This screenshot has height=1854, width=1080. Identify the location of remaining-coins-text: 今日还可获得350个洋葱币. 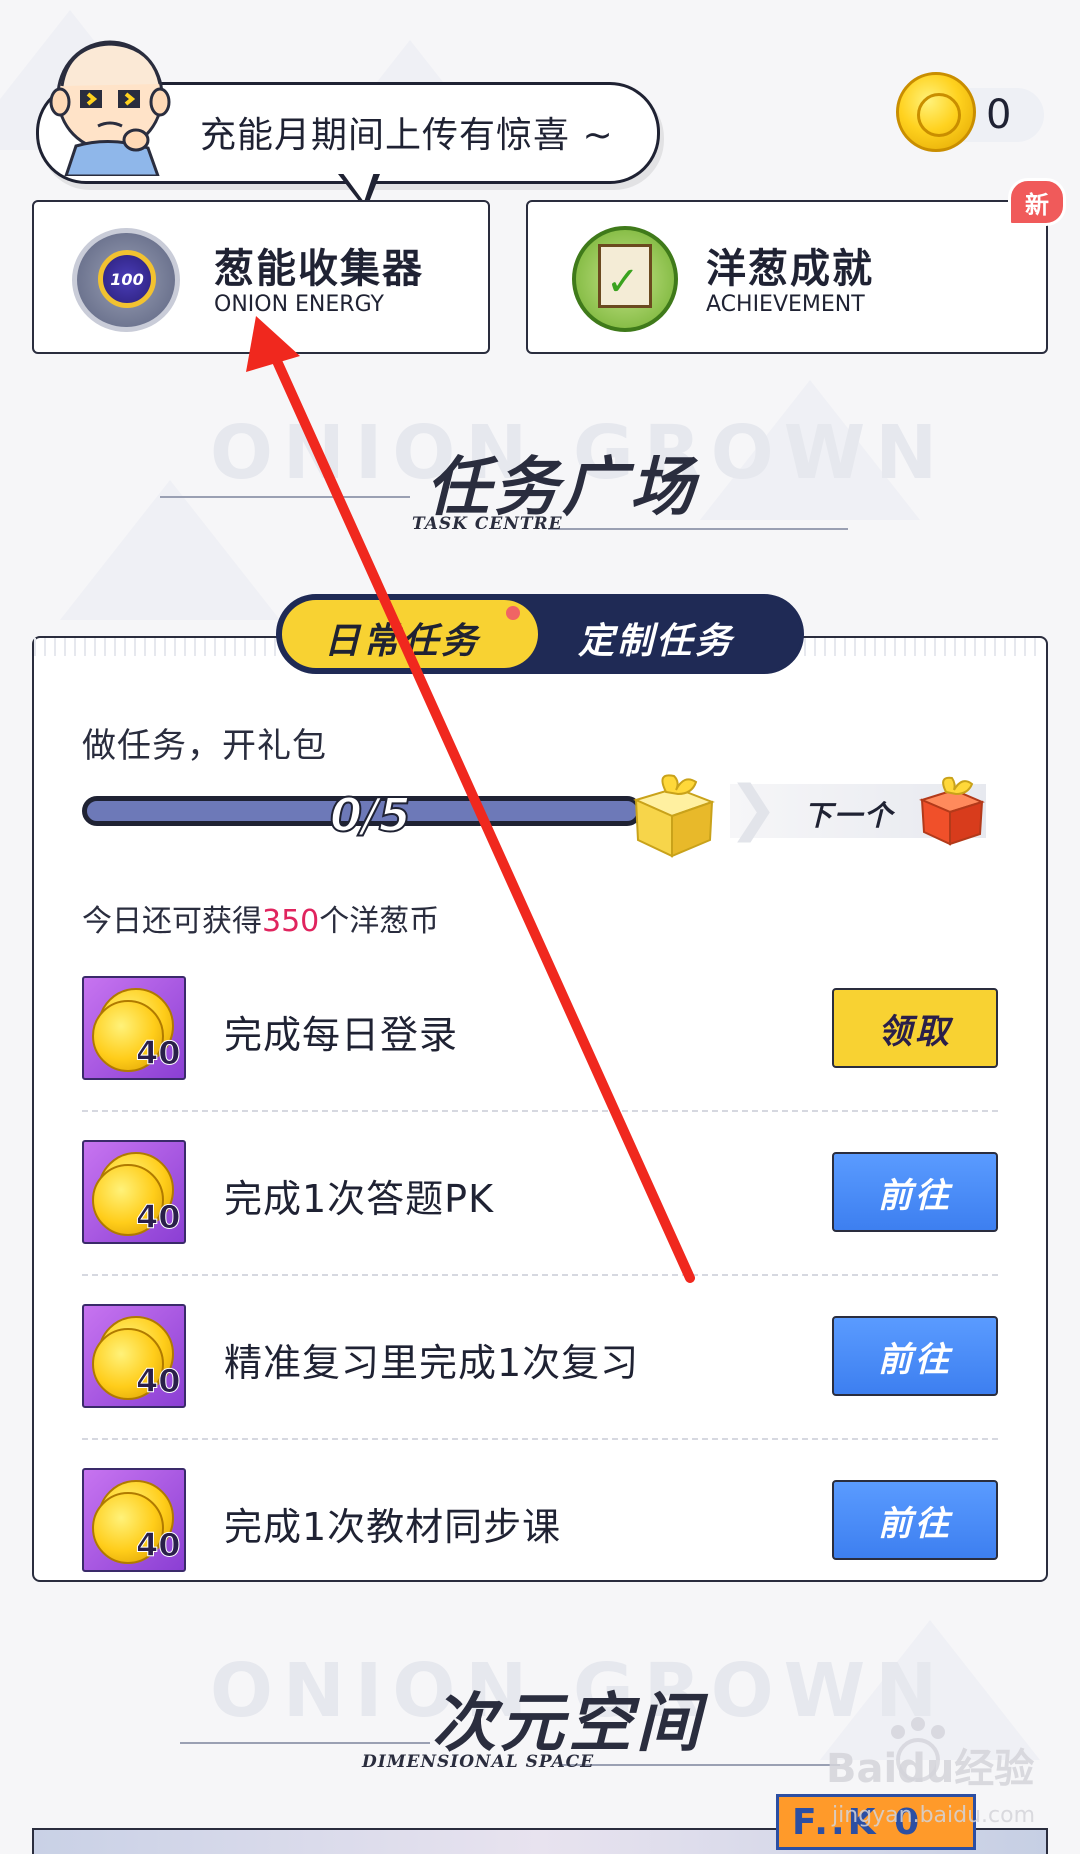
(260, 918).